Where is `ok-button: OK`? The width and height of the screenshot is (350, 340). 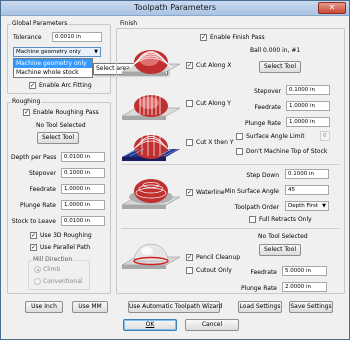
ok-button: OK is located at coordinates (150, 325).